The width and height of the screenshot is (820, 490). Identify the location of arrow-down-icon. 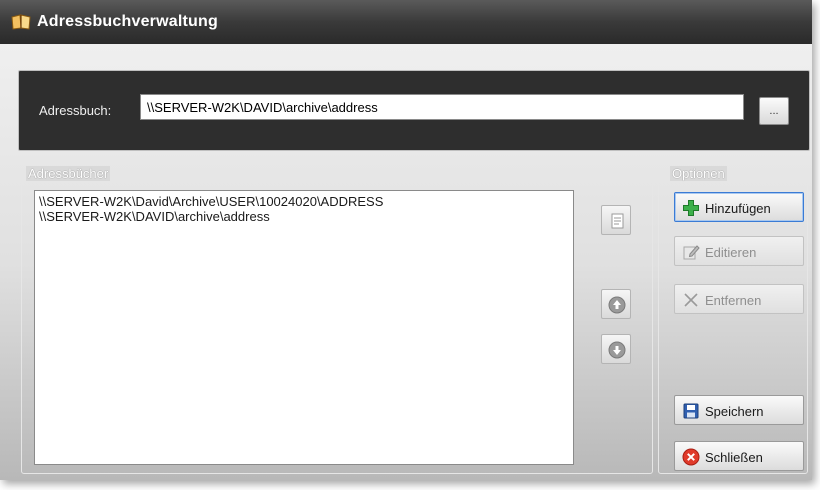
(617, 350).